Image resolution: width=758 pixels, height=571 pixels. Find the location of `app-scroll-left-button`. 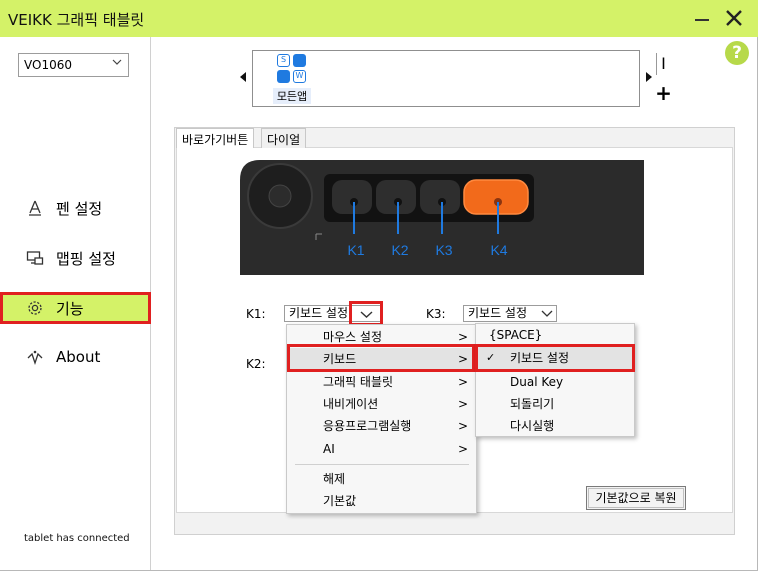

app-scroll-left-button is located at coordinates (243, 77).